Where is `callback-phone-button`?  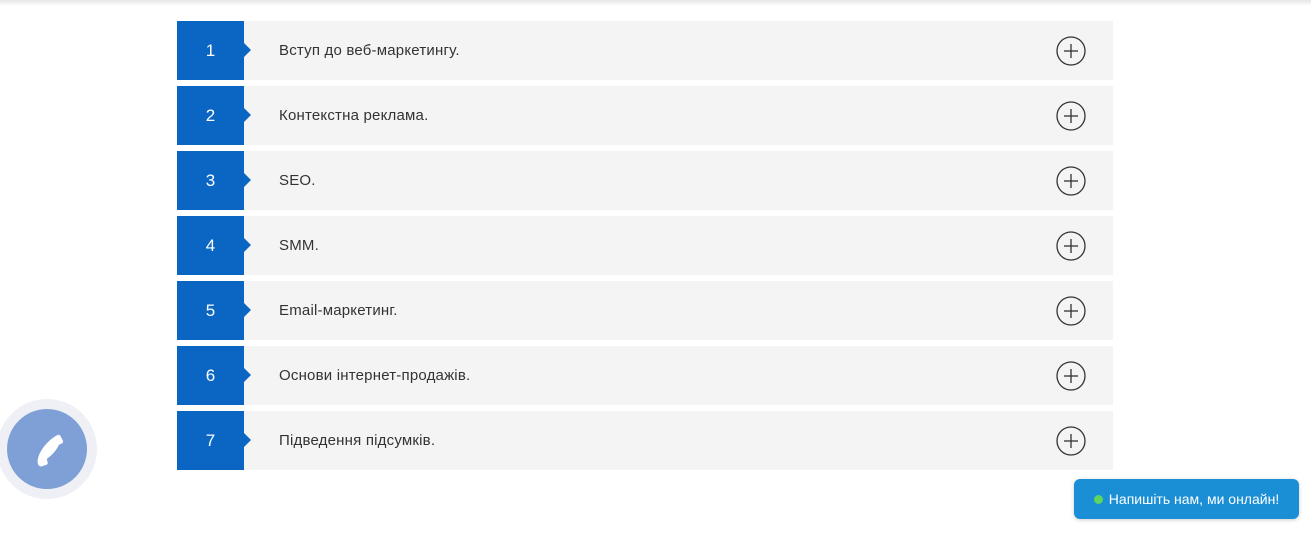
callback-phone-button is located at coordinates (48, 449).